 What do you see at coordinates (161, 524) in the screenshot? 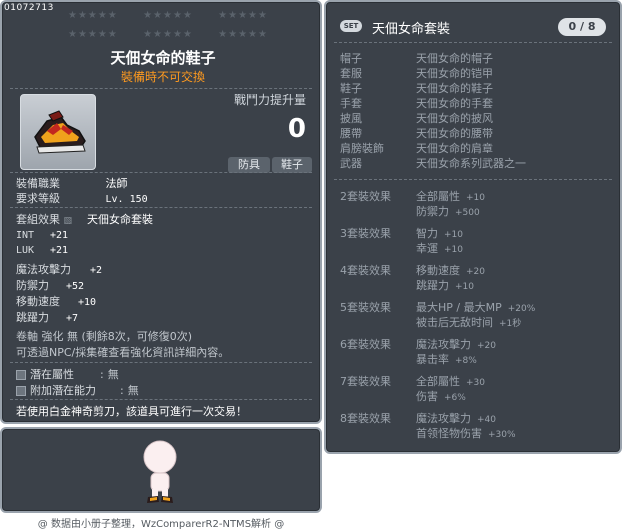
I see `footer-credit: @ 数据由小册子整理，WzComparerR2-NTMS解析 @` at bounding box center [161, 524].